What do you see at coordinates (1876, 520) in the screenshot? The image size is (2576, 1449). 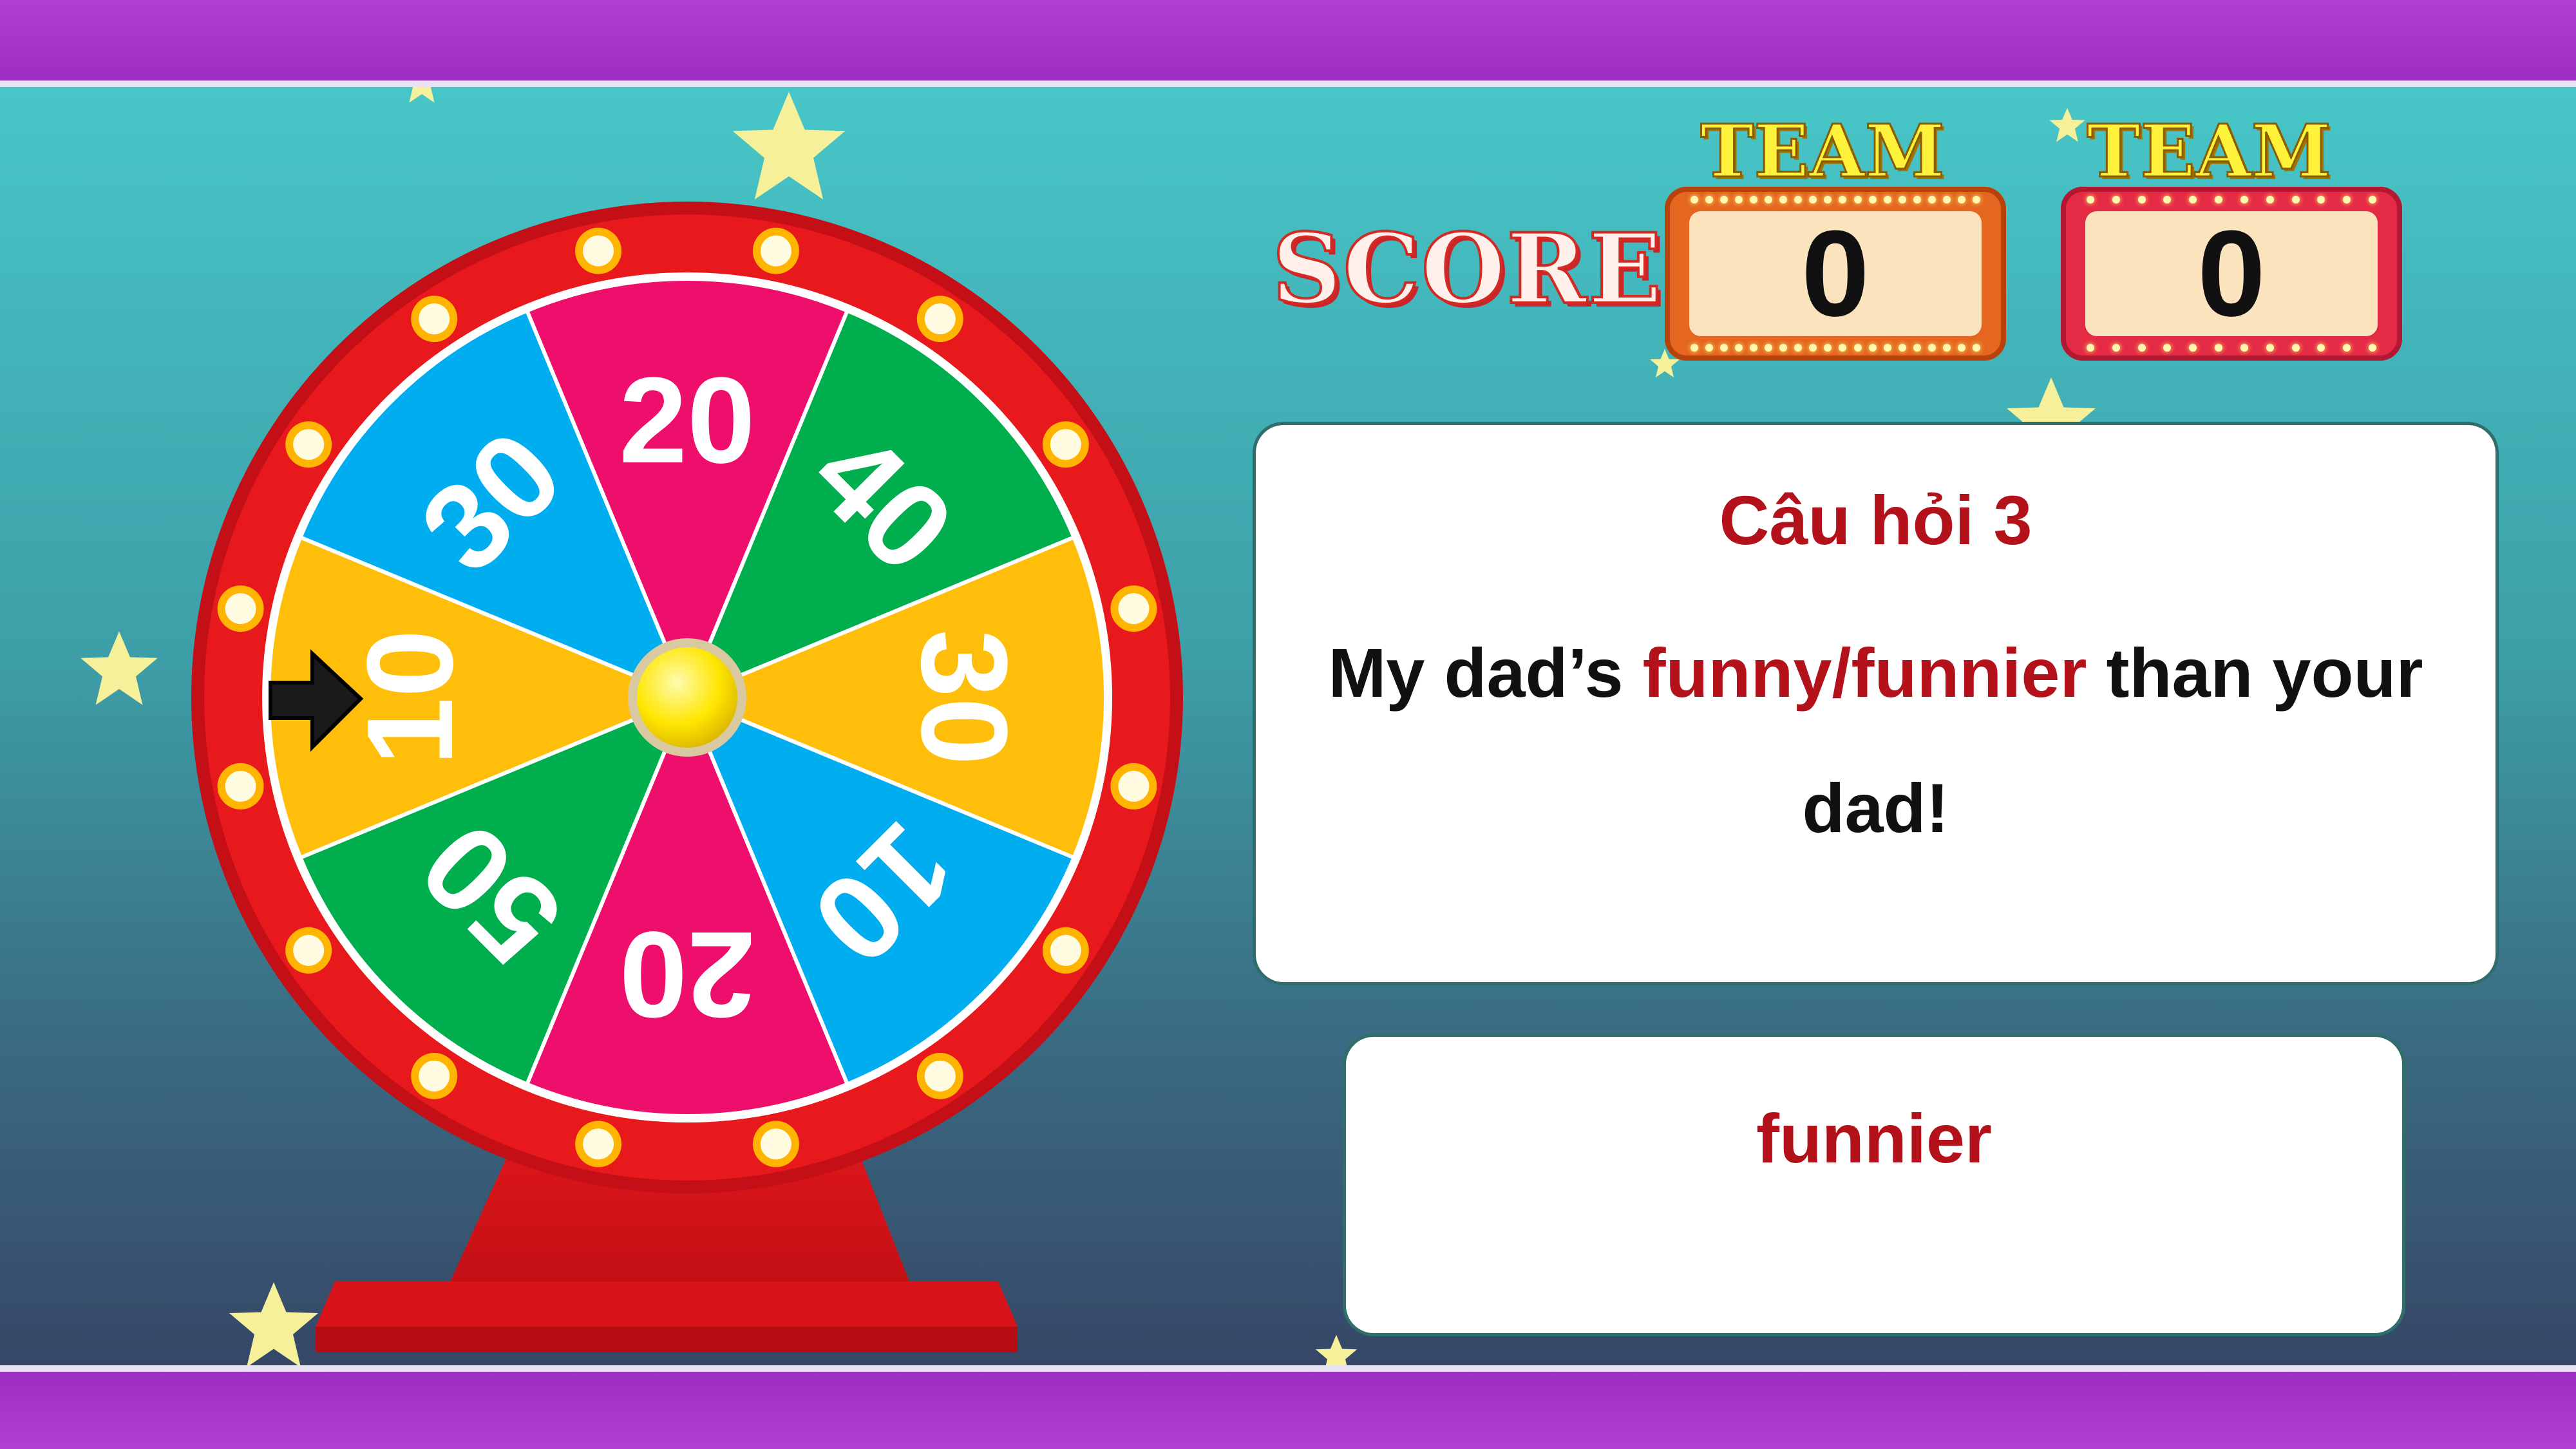 I see `question-title: Câu hỏi 3` at bounding box center [1876, 520].